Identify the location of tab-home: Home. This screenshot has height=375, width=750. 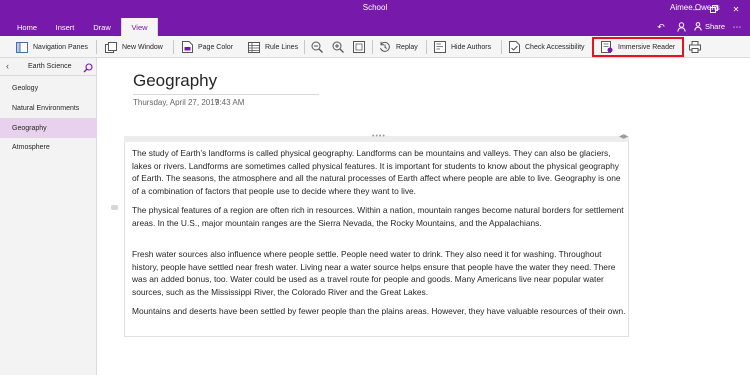
(27, 27).